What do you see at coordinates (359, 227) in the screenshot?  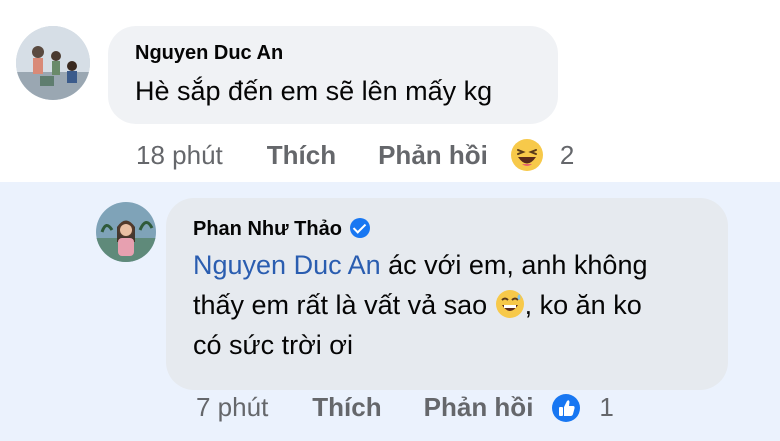 I see `verified-badge-icon` at bounding box center [359, 227].